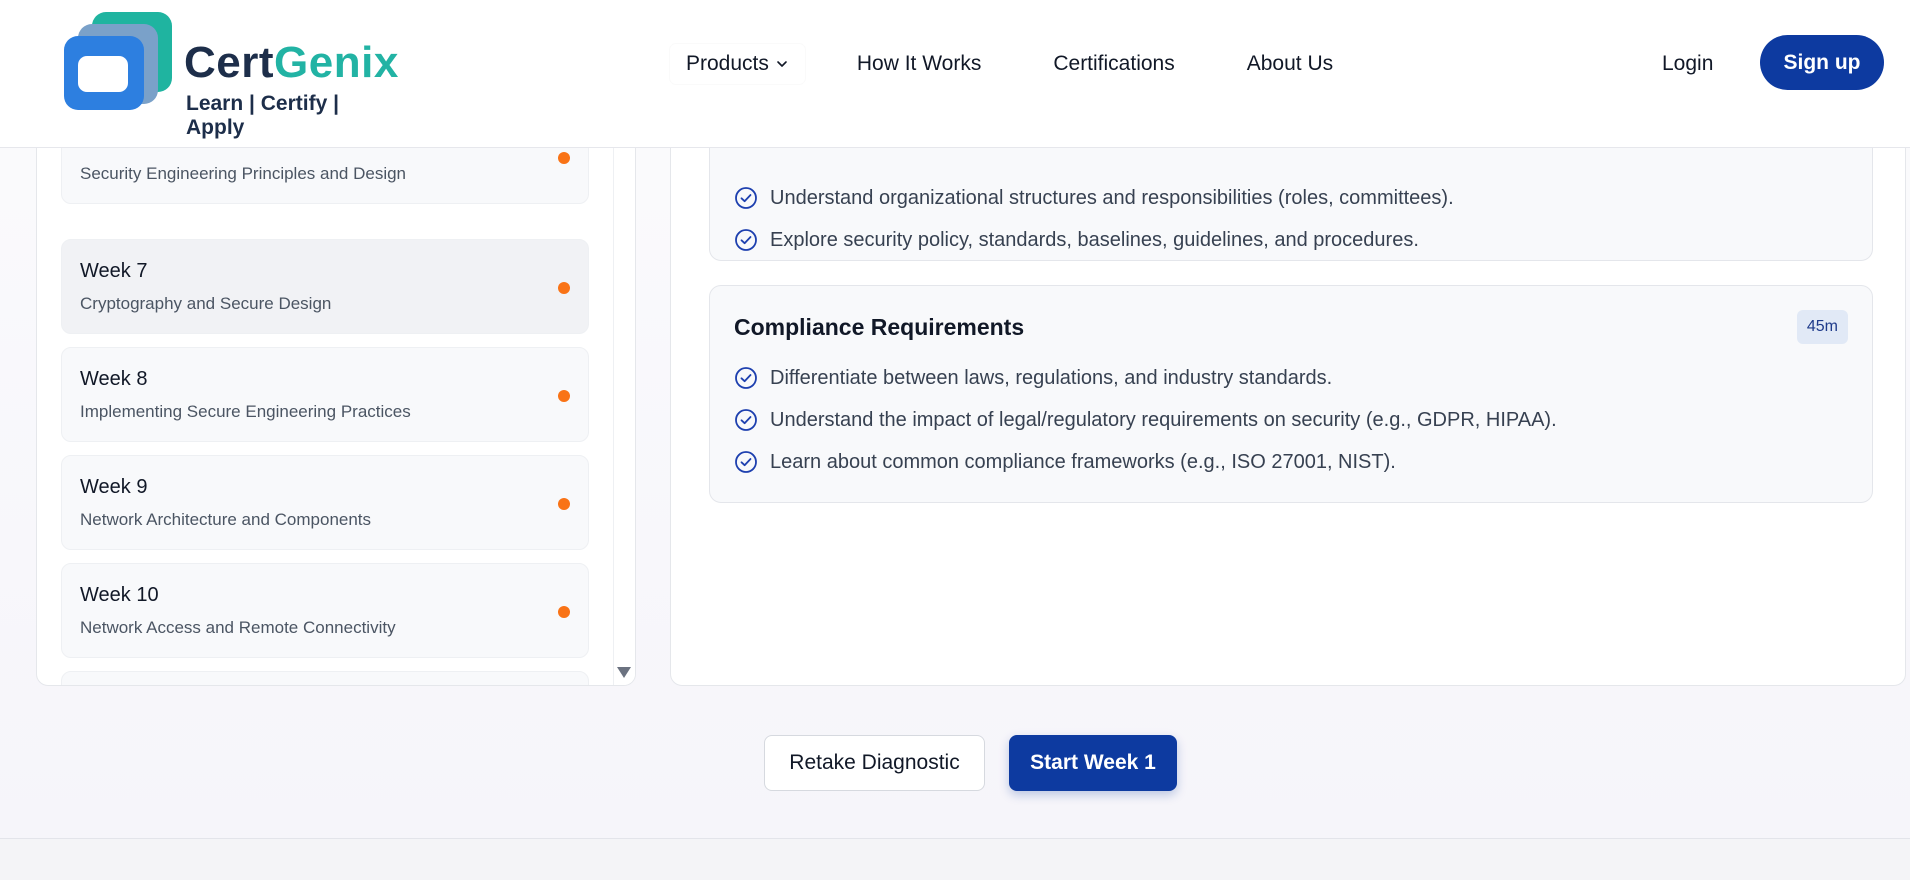 The image size is (1910, 880). What do you see at coordinates (1822, 327) in the screenshot?
I see `duration-badge: 45m` at bounding box center [1822, 327].